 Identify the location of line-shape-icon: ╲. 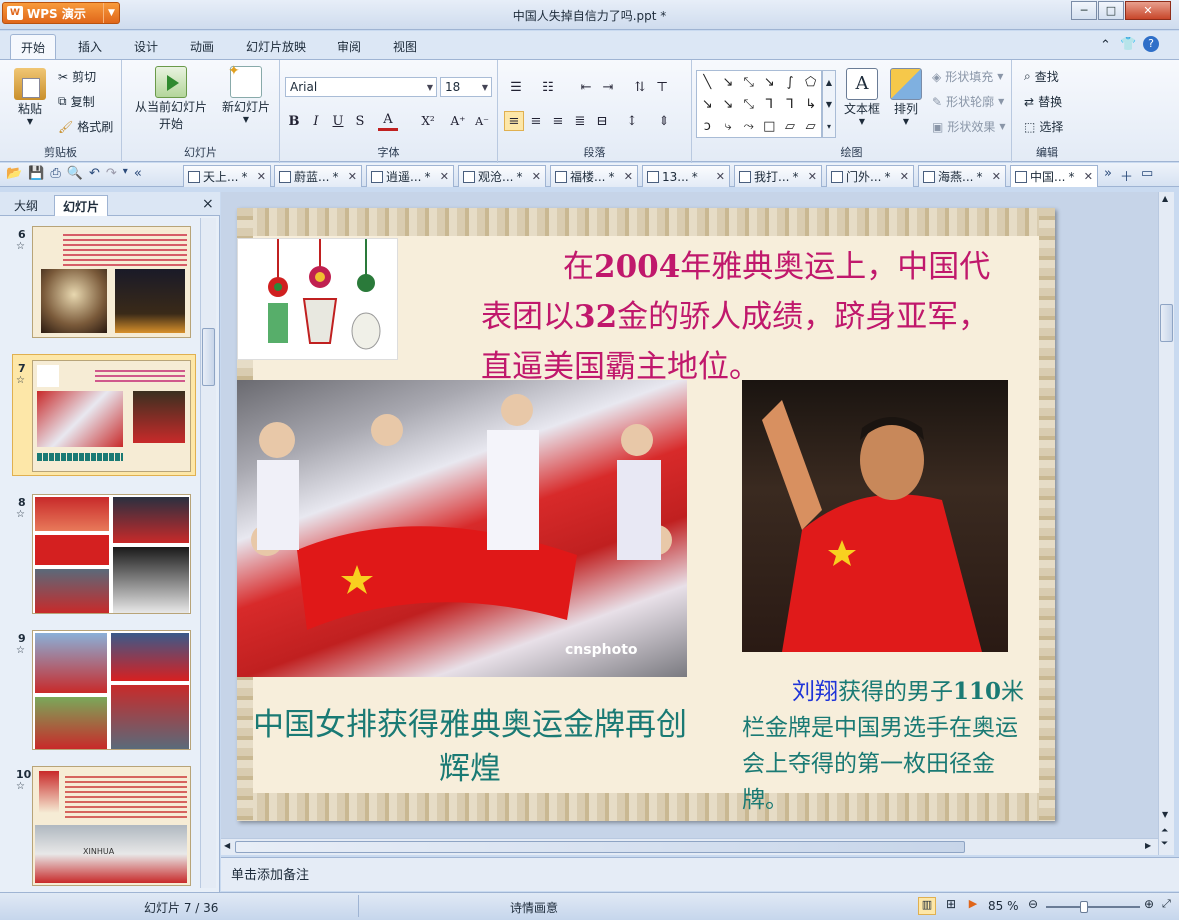
(707, 82).